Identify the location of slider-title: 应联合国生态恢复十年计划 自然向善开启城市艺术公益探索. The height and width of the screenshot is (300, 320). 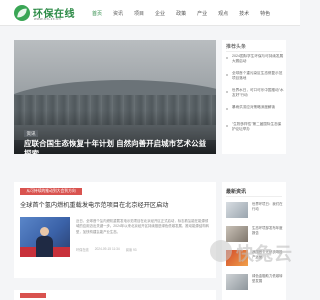
(116, 146).